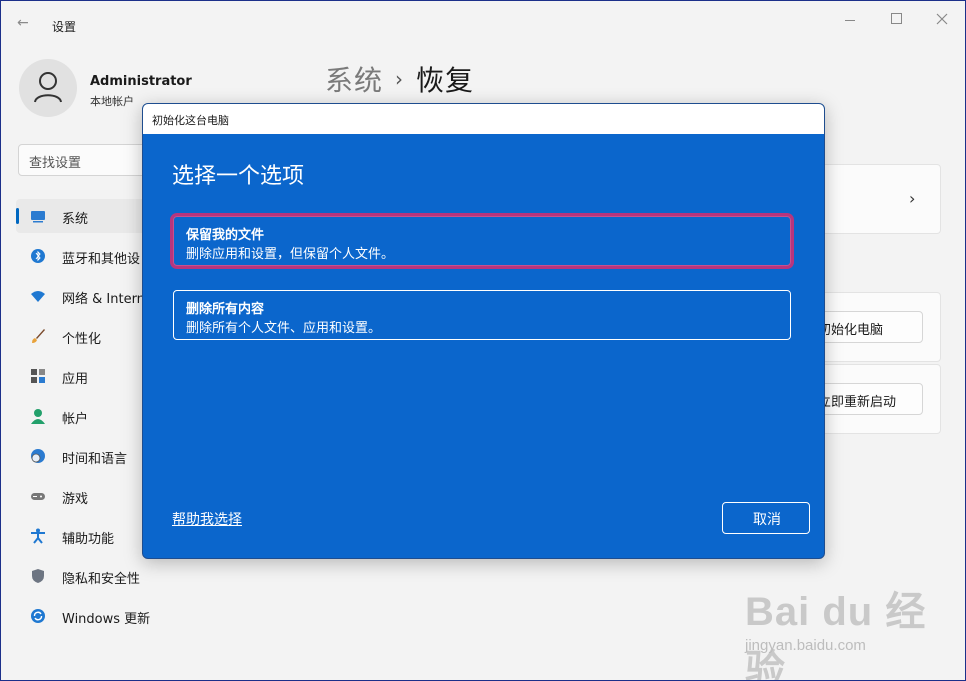 Image resolution: width=966 pixels, height=681 pixels. Describe the element at coordinates (284, 328) in the screenshot. I see `option-description: 删除所有个人文件、应用和设置。` at that location.